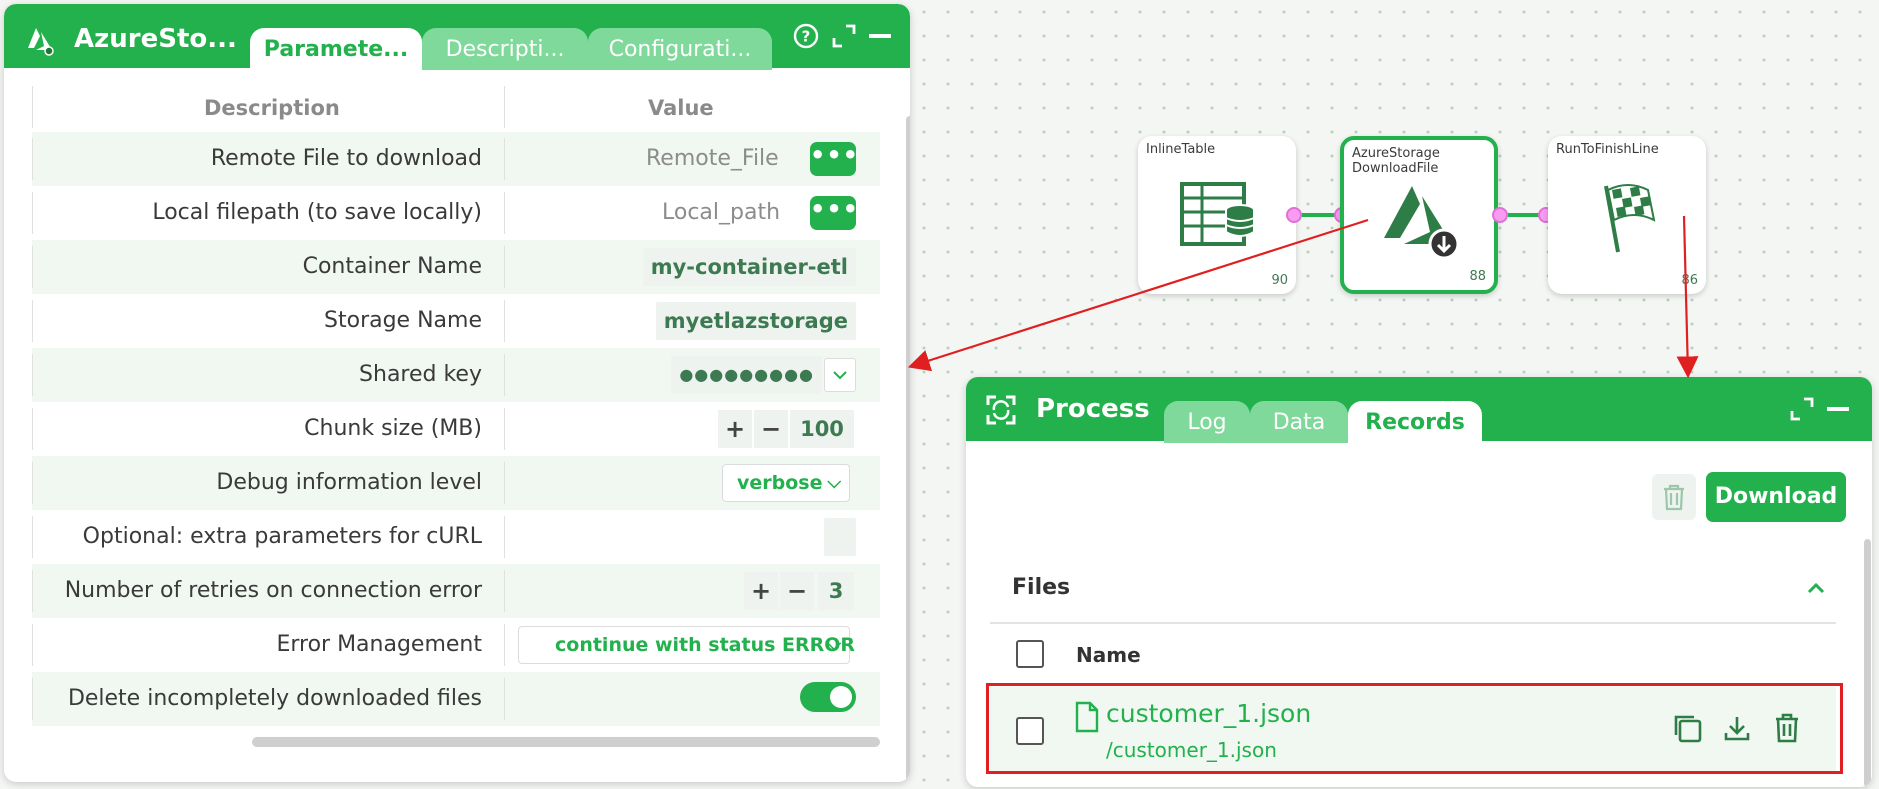  I want to click on toggle-knob, so click(841, 697).